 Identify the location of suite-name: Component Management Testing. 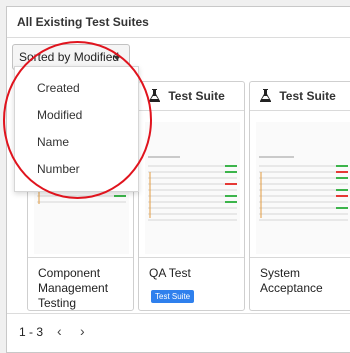
(73, 288).